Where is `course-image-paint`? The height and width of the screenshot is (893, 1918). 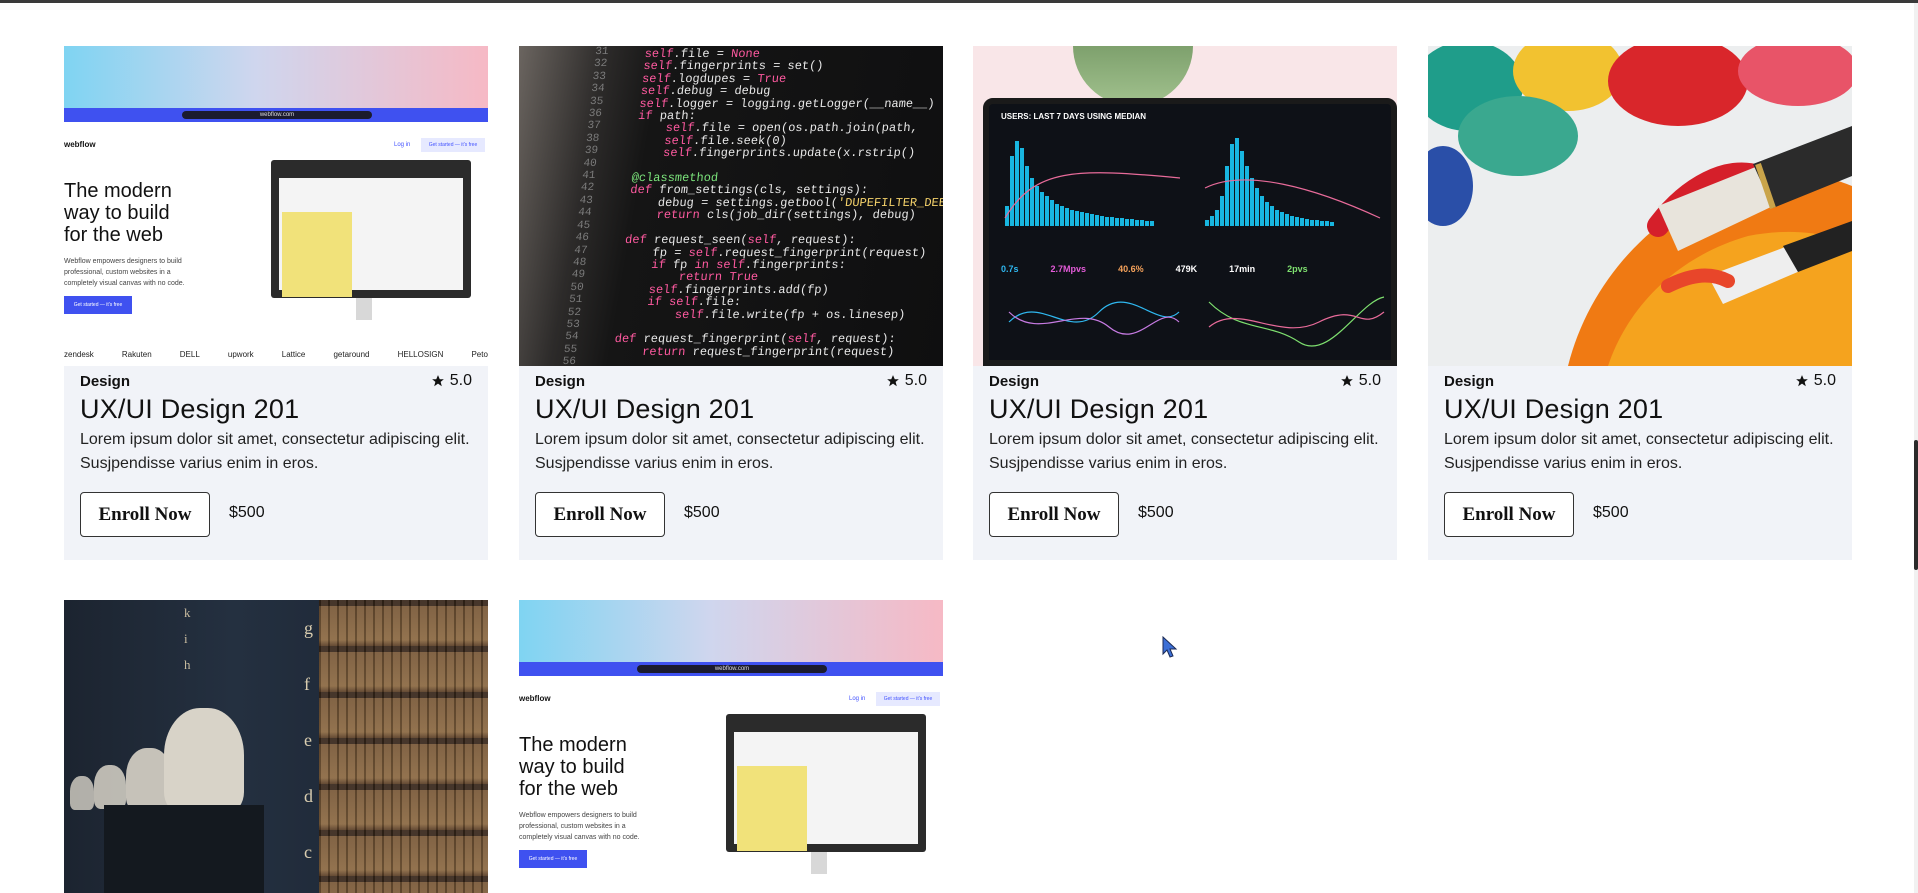
course-image-paint is located at coordinates (1640, 206).